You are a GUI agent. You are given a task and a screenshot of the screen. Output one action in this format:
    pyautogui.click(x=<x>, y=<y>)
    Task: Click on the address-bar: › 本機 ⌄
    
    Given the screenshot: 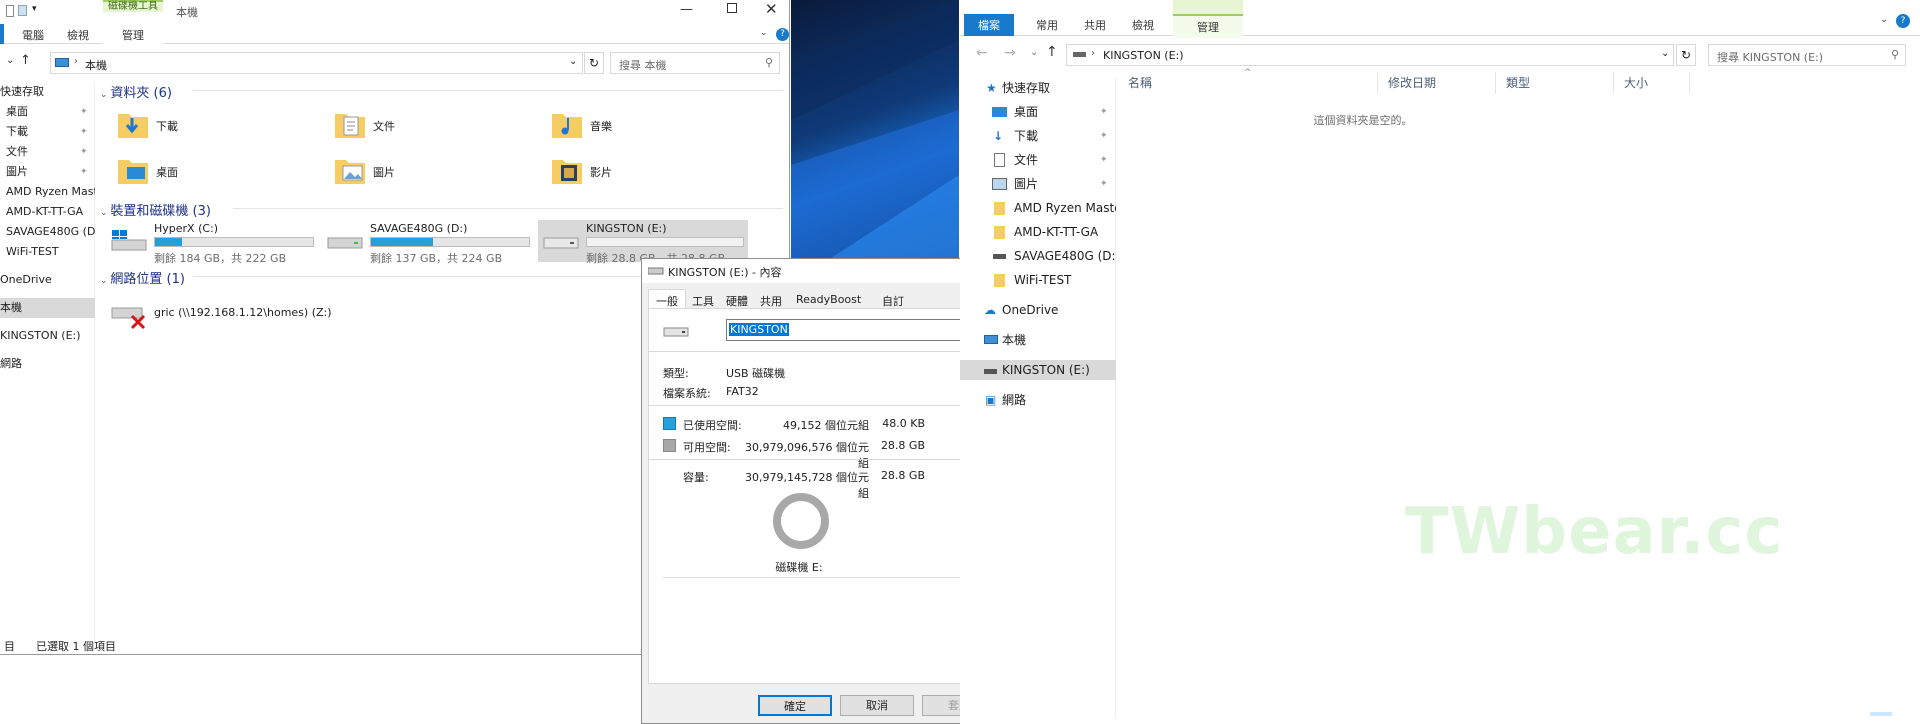 What is the action you would take?
    pyautogui.click(x=316, y=63)
    